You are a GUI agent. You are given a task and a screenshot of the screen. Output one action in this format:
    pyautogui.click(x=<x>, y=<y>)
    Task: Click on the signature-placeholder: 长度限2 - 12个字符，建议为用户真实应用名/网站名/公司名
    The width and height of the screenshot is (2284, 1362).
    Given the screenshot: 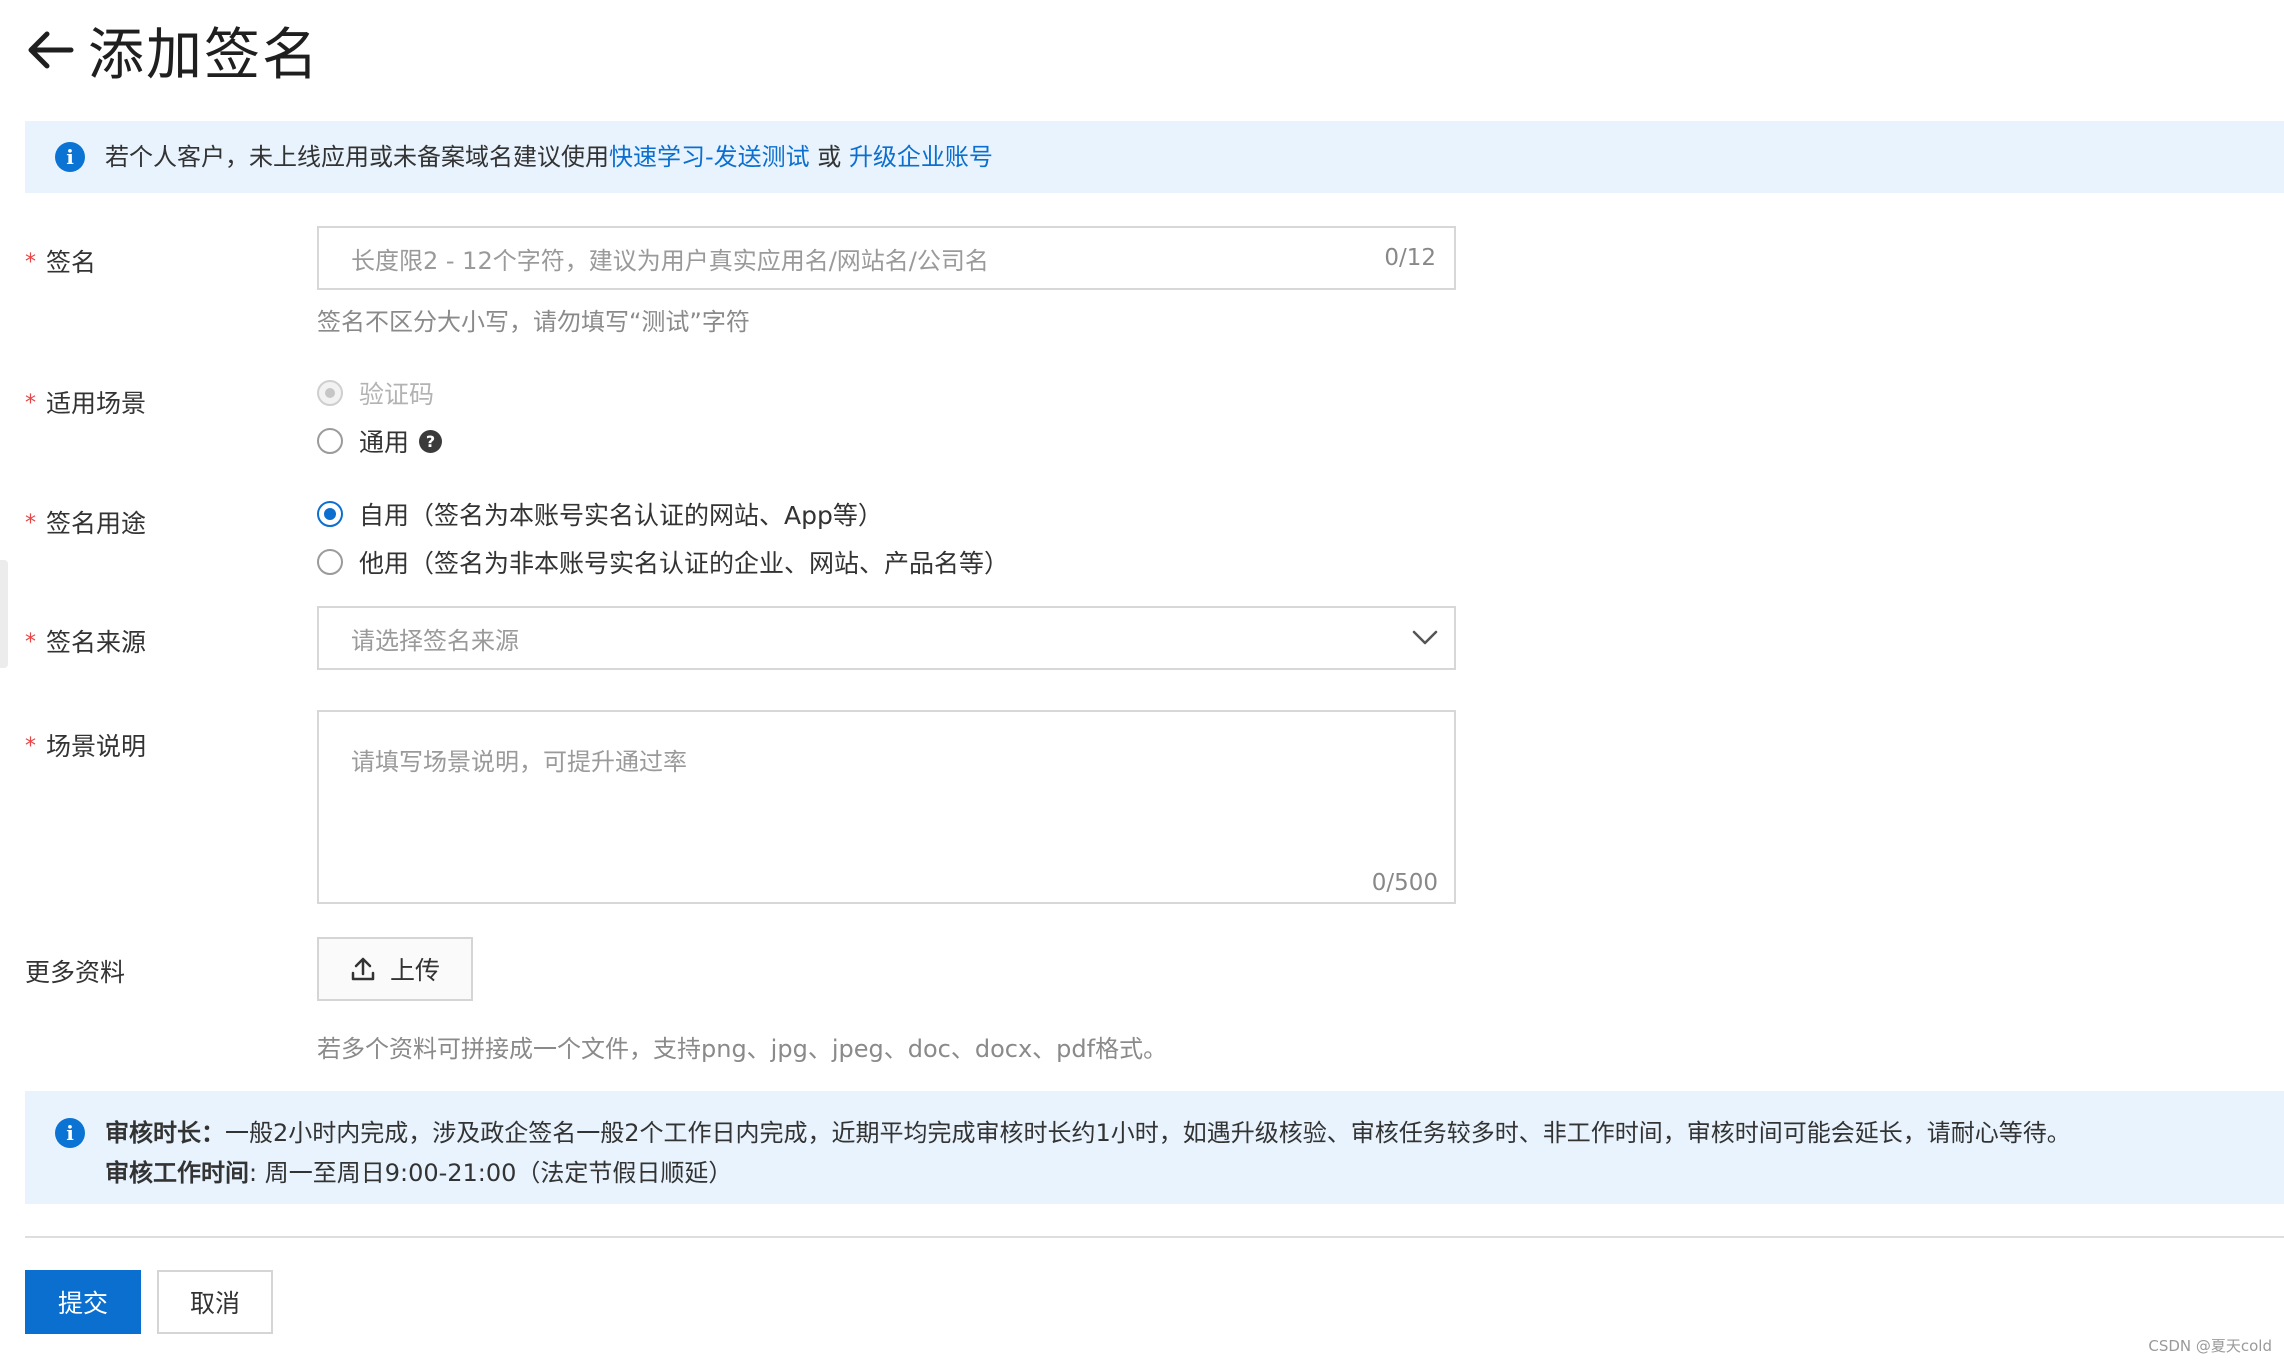 What is the action you would take?
    pyautogui.click(x=670, y=260)
    